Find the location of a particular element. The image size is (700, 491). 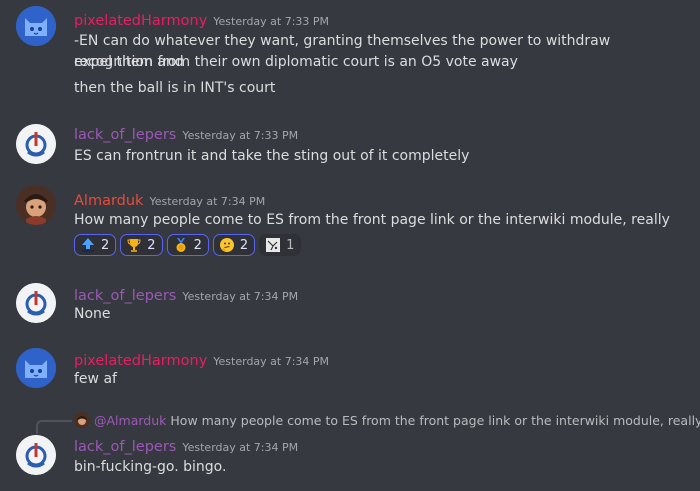

message-text: then the ball is in INT's court is located at coordinates (175, 88).